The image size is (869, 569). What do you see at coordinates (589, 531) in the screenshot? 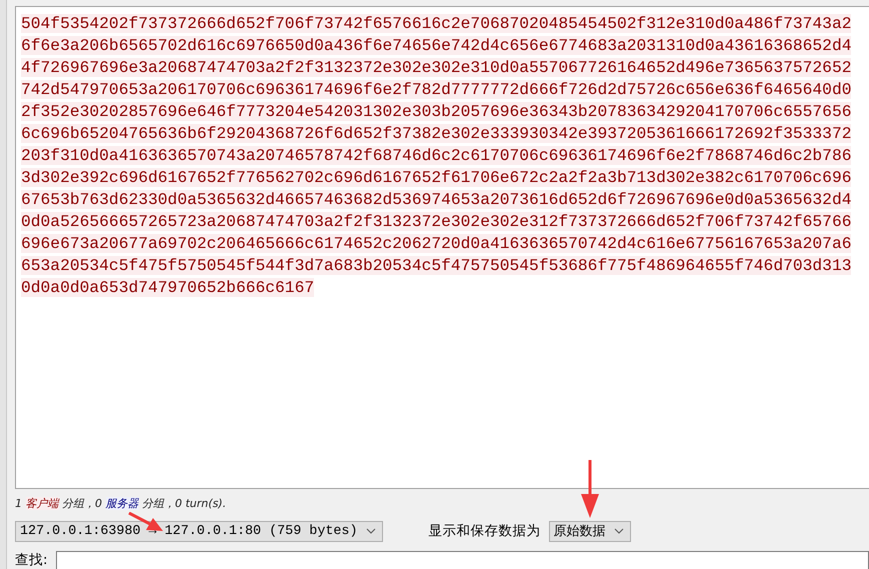
I see `display-format-dropdown: 原始数据` at bounding box center [589, 531].